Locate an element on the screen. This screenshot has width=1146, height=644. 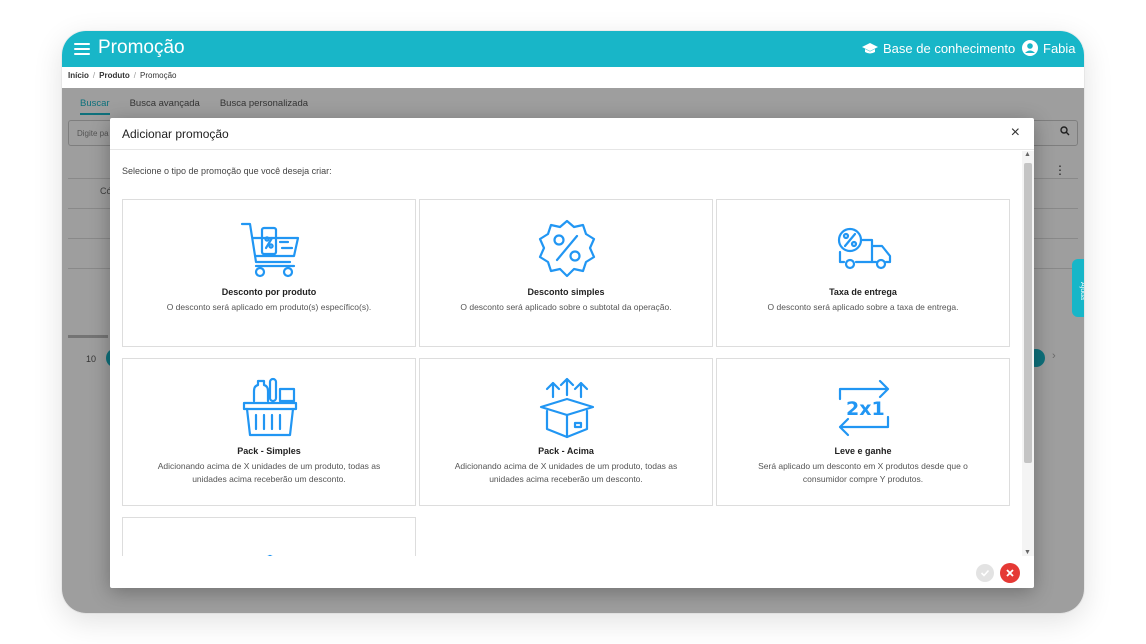
card-more is located at coordinates (269, 536).